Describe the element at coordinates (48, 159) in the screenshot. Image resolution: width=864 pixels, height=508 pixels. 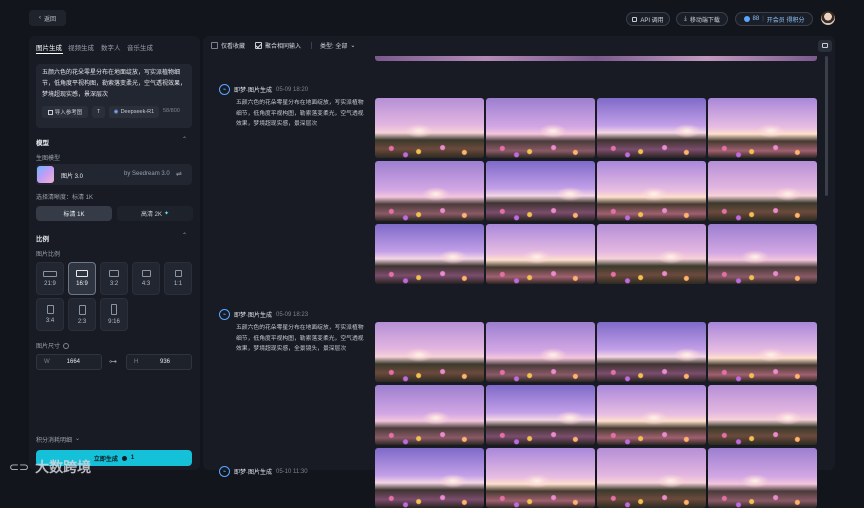
I see `gen-model-label: 生图模型` at that location.